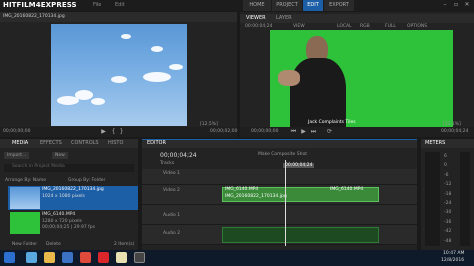 The width and height of the screenshot is (474, 266). I want to click on notepad-icon, so click(121, 257).